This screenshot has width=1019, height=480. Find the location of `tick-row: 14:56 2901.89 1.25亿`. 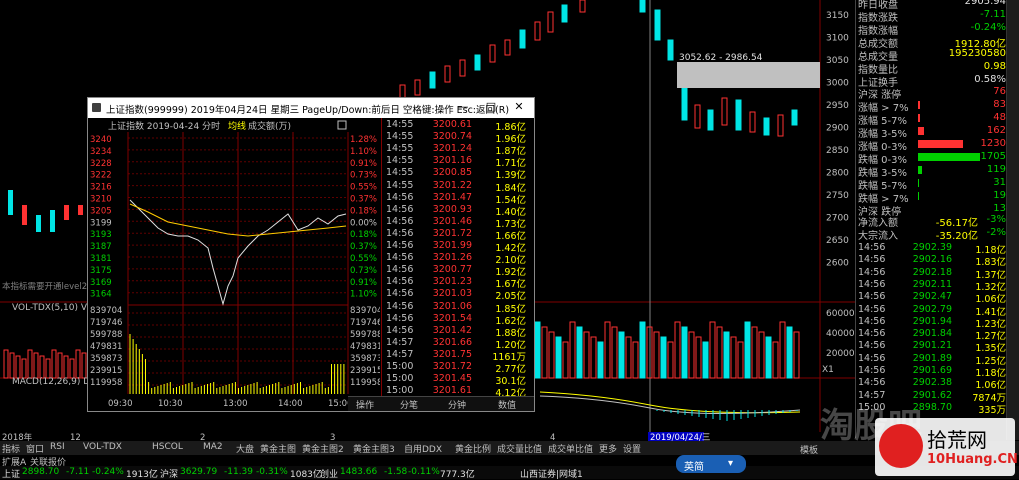

tick-row: 14:56 2901.89 1.25亿 is located at coordinates (931, 360).